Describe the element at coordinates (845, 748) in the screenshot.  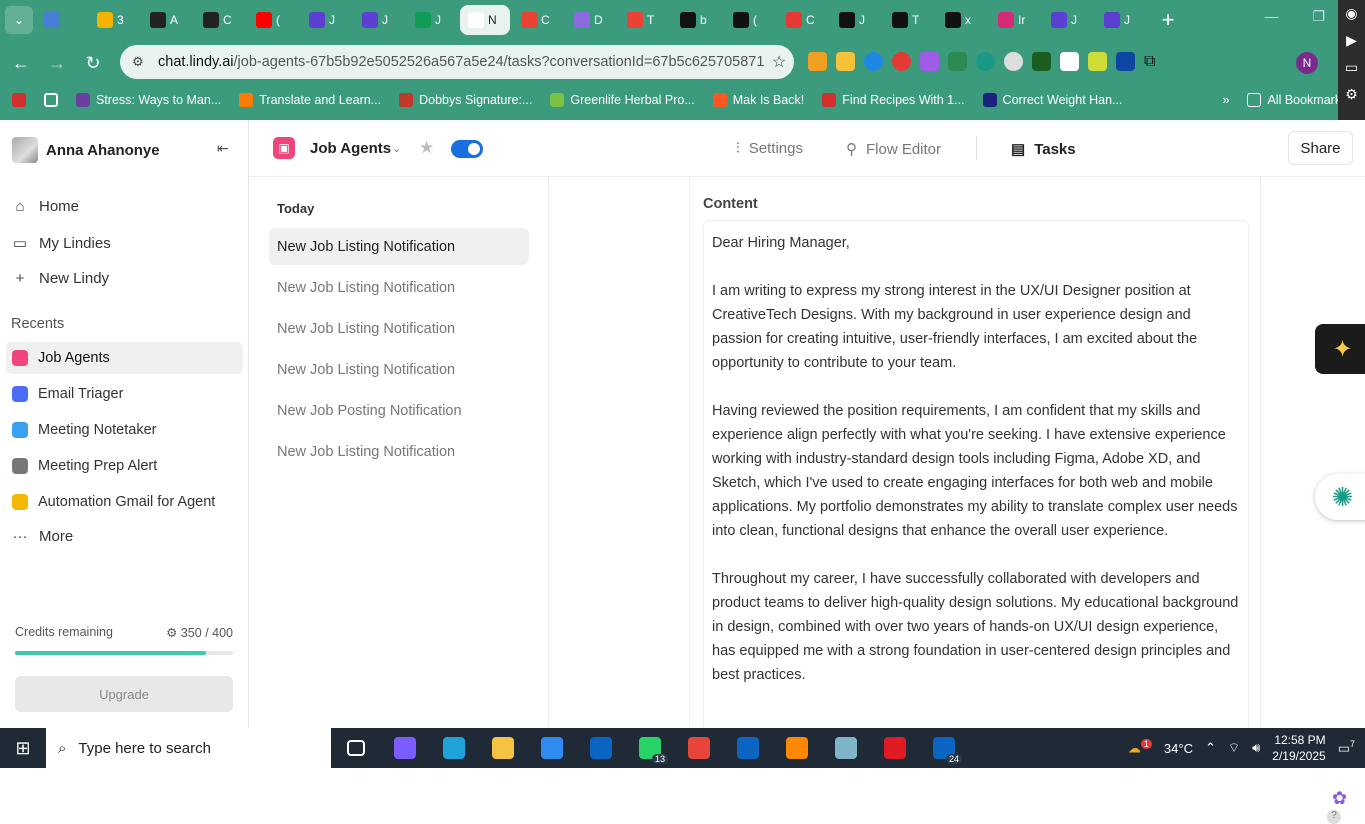
I see `app-icon` at that location.